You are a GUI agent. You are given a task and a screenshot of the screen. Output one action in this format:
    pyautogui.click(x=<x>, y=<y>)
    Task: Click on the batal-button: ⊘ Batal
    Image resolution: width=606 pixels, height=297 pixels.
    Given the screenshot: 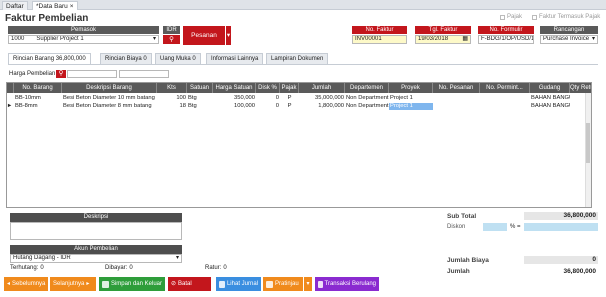 What is the action you would take?
    pyautogui.click(x=189, y=284)
    